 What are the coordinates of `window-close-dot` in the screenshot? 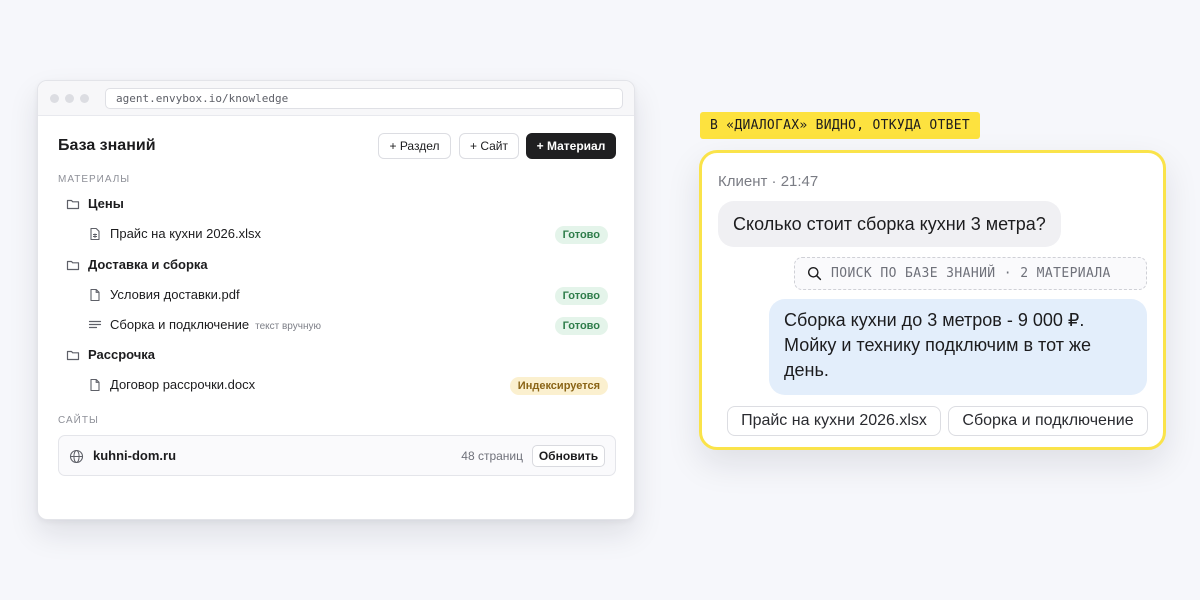 It's located at (54, 98).